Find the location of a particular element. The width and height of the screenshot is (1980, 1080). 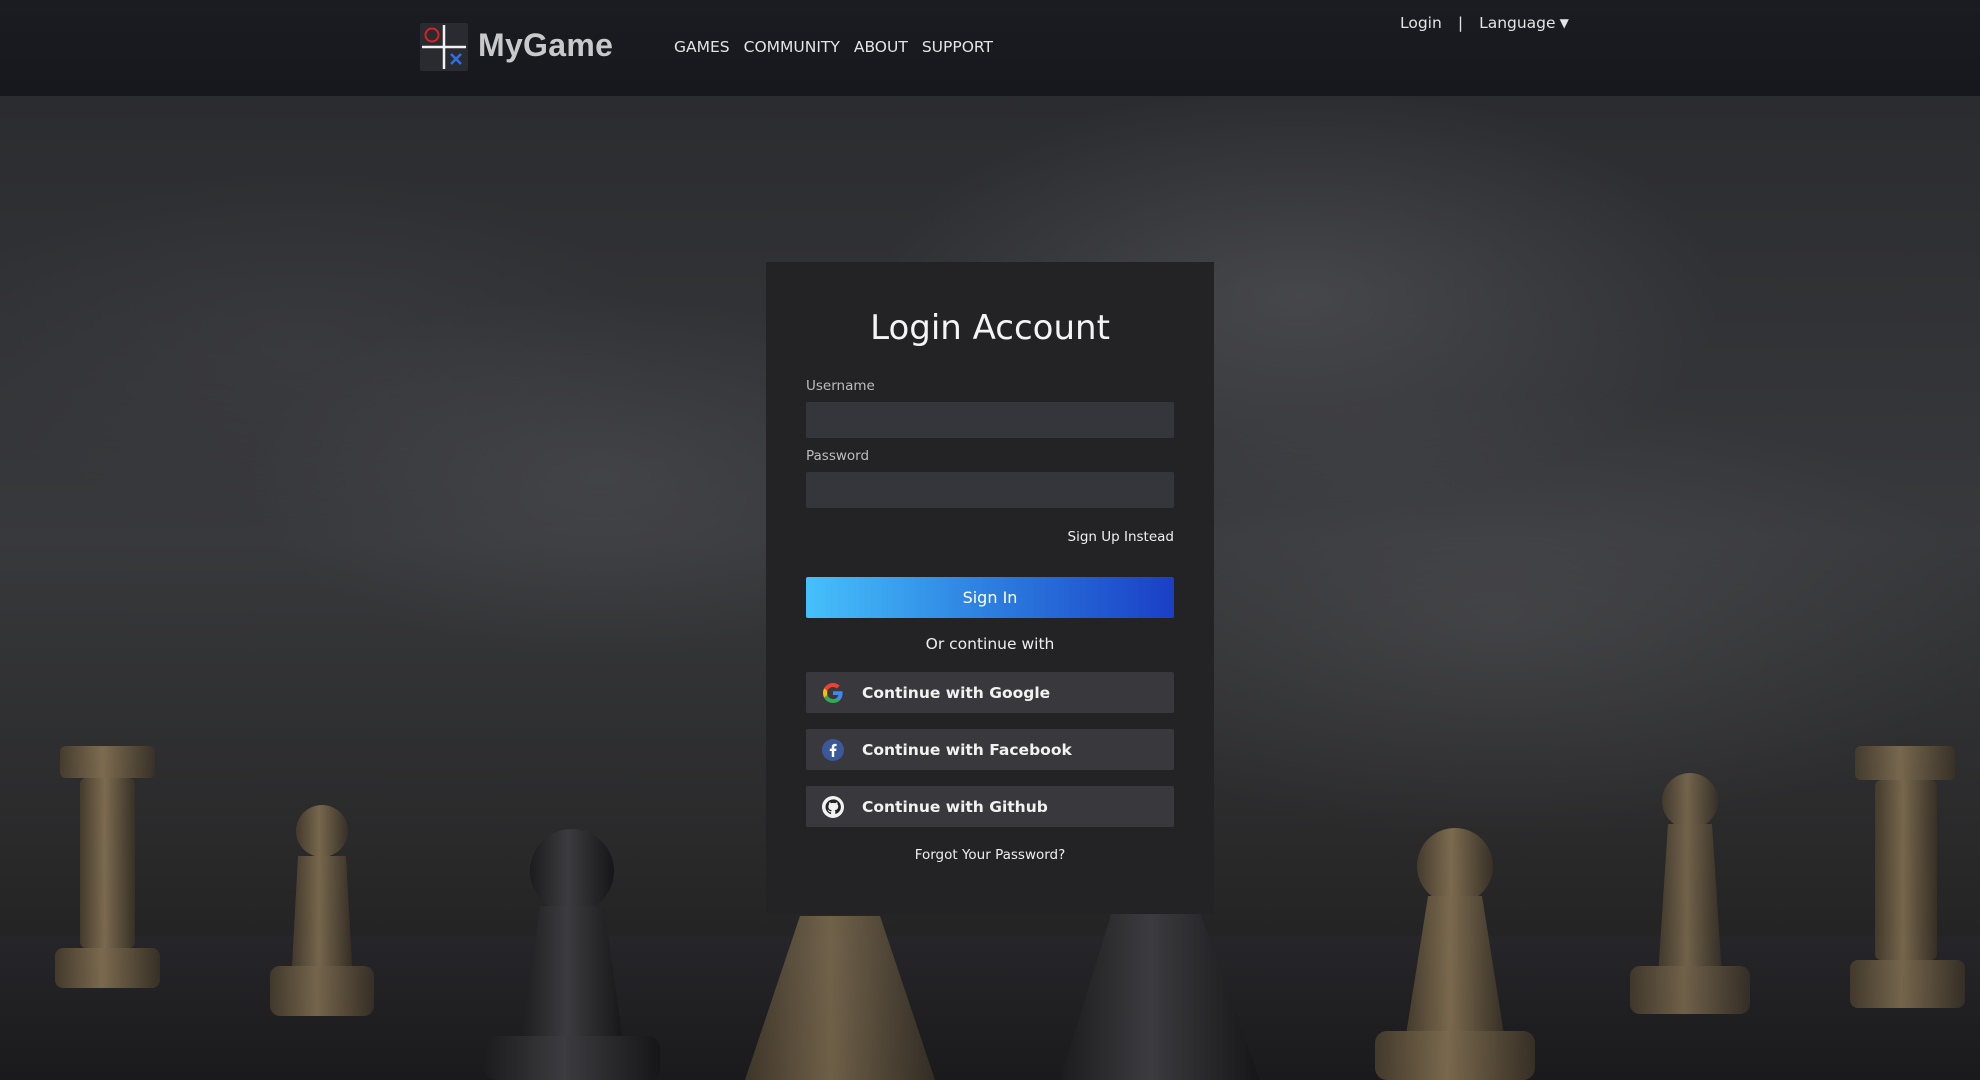

login-link: Login is located at coordinates (1421, 23).